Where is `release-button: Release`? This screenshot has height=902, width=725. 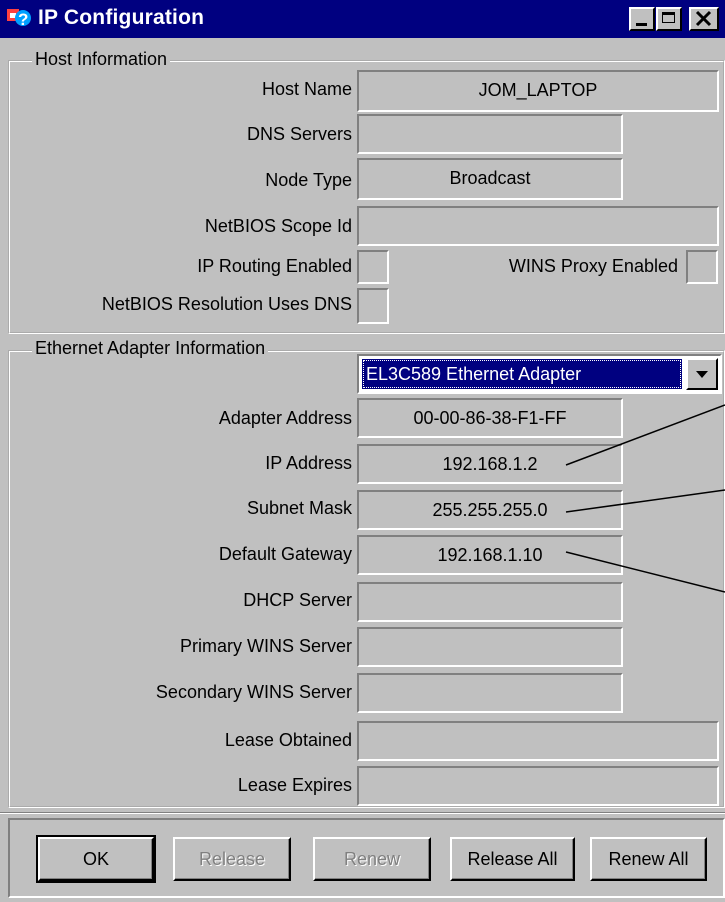 release-button: Release is located at coordinates (232, 859).